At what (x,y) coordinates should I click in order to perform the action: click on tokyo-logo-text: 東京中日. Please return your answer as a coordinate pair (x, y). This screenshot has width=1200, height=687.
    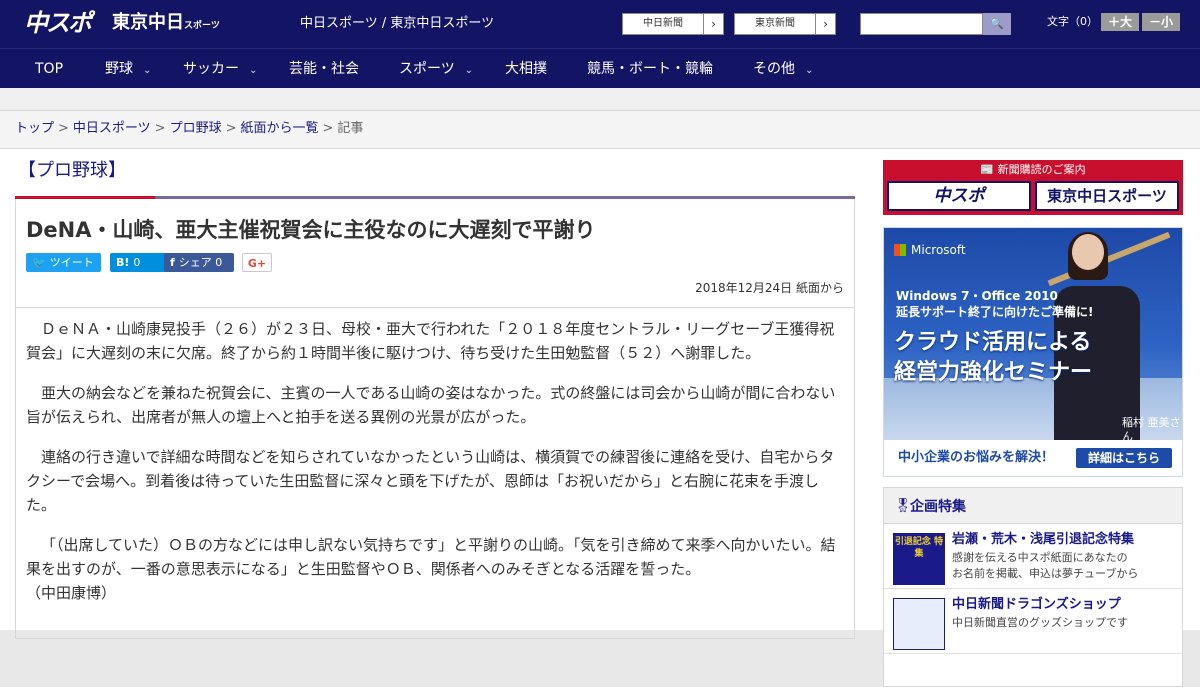
    Looking at the image, I should click on (148, 22).